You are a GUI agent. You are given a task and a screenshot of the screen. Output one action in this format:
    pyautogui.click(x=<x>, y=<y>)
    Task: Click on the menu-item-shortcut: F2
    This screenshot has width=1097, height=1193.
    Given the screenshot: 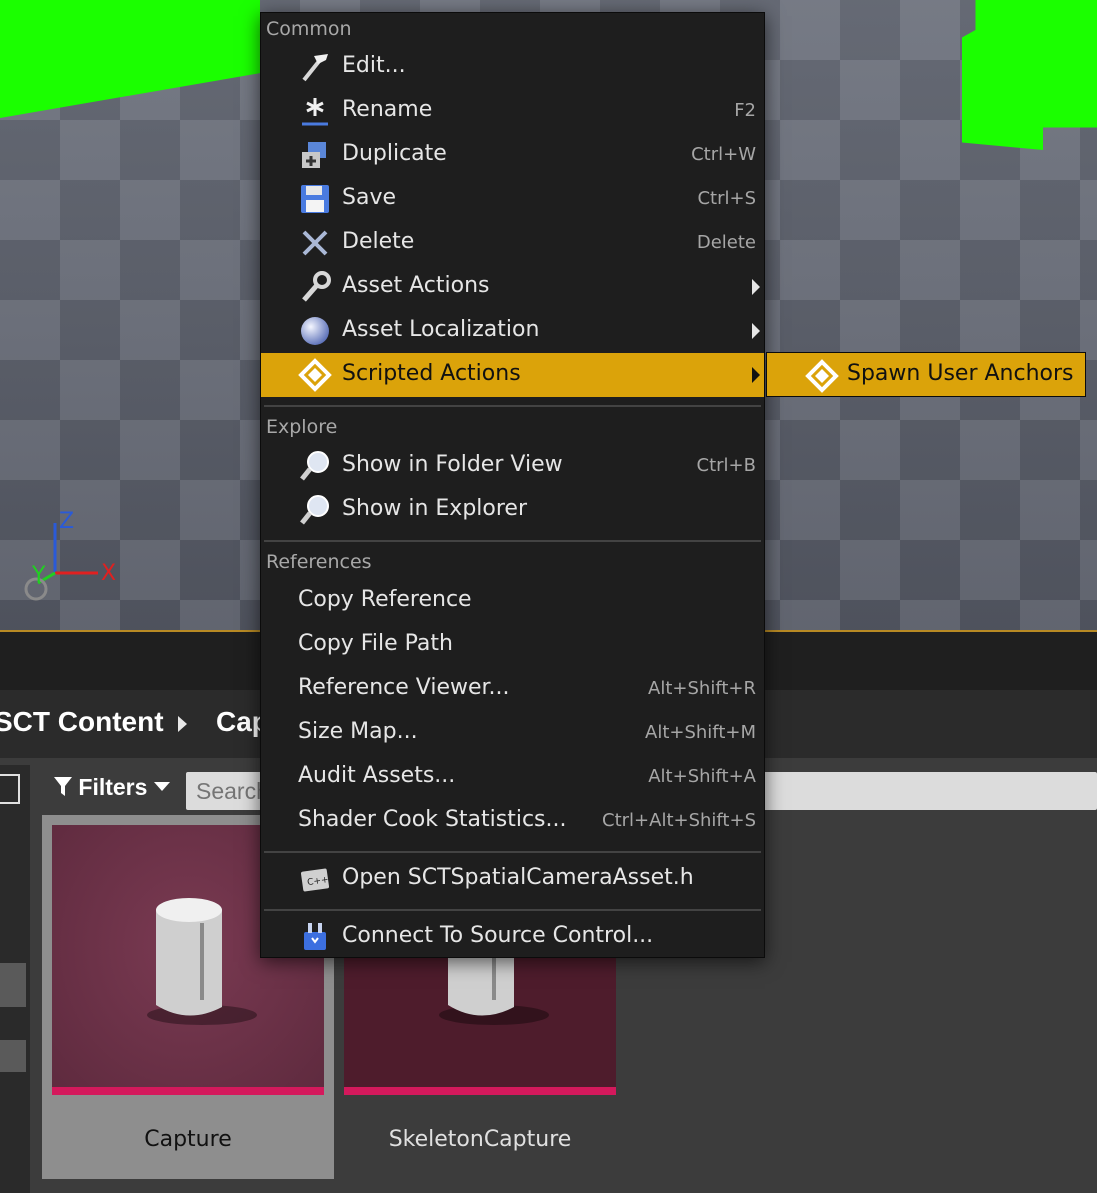 What is the action you would take?
    pyautogui.click(x=745, y=110)
    